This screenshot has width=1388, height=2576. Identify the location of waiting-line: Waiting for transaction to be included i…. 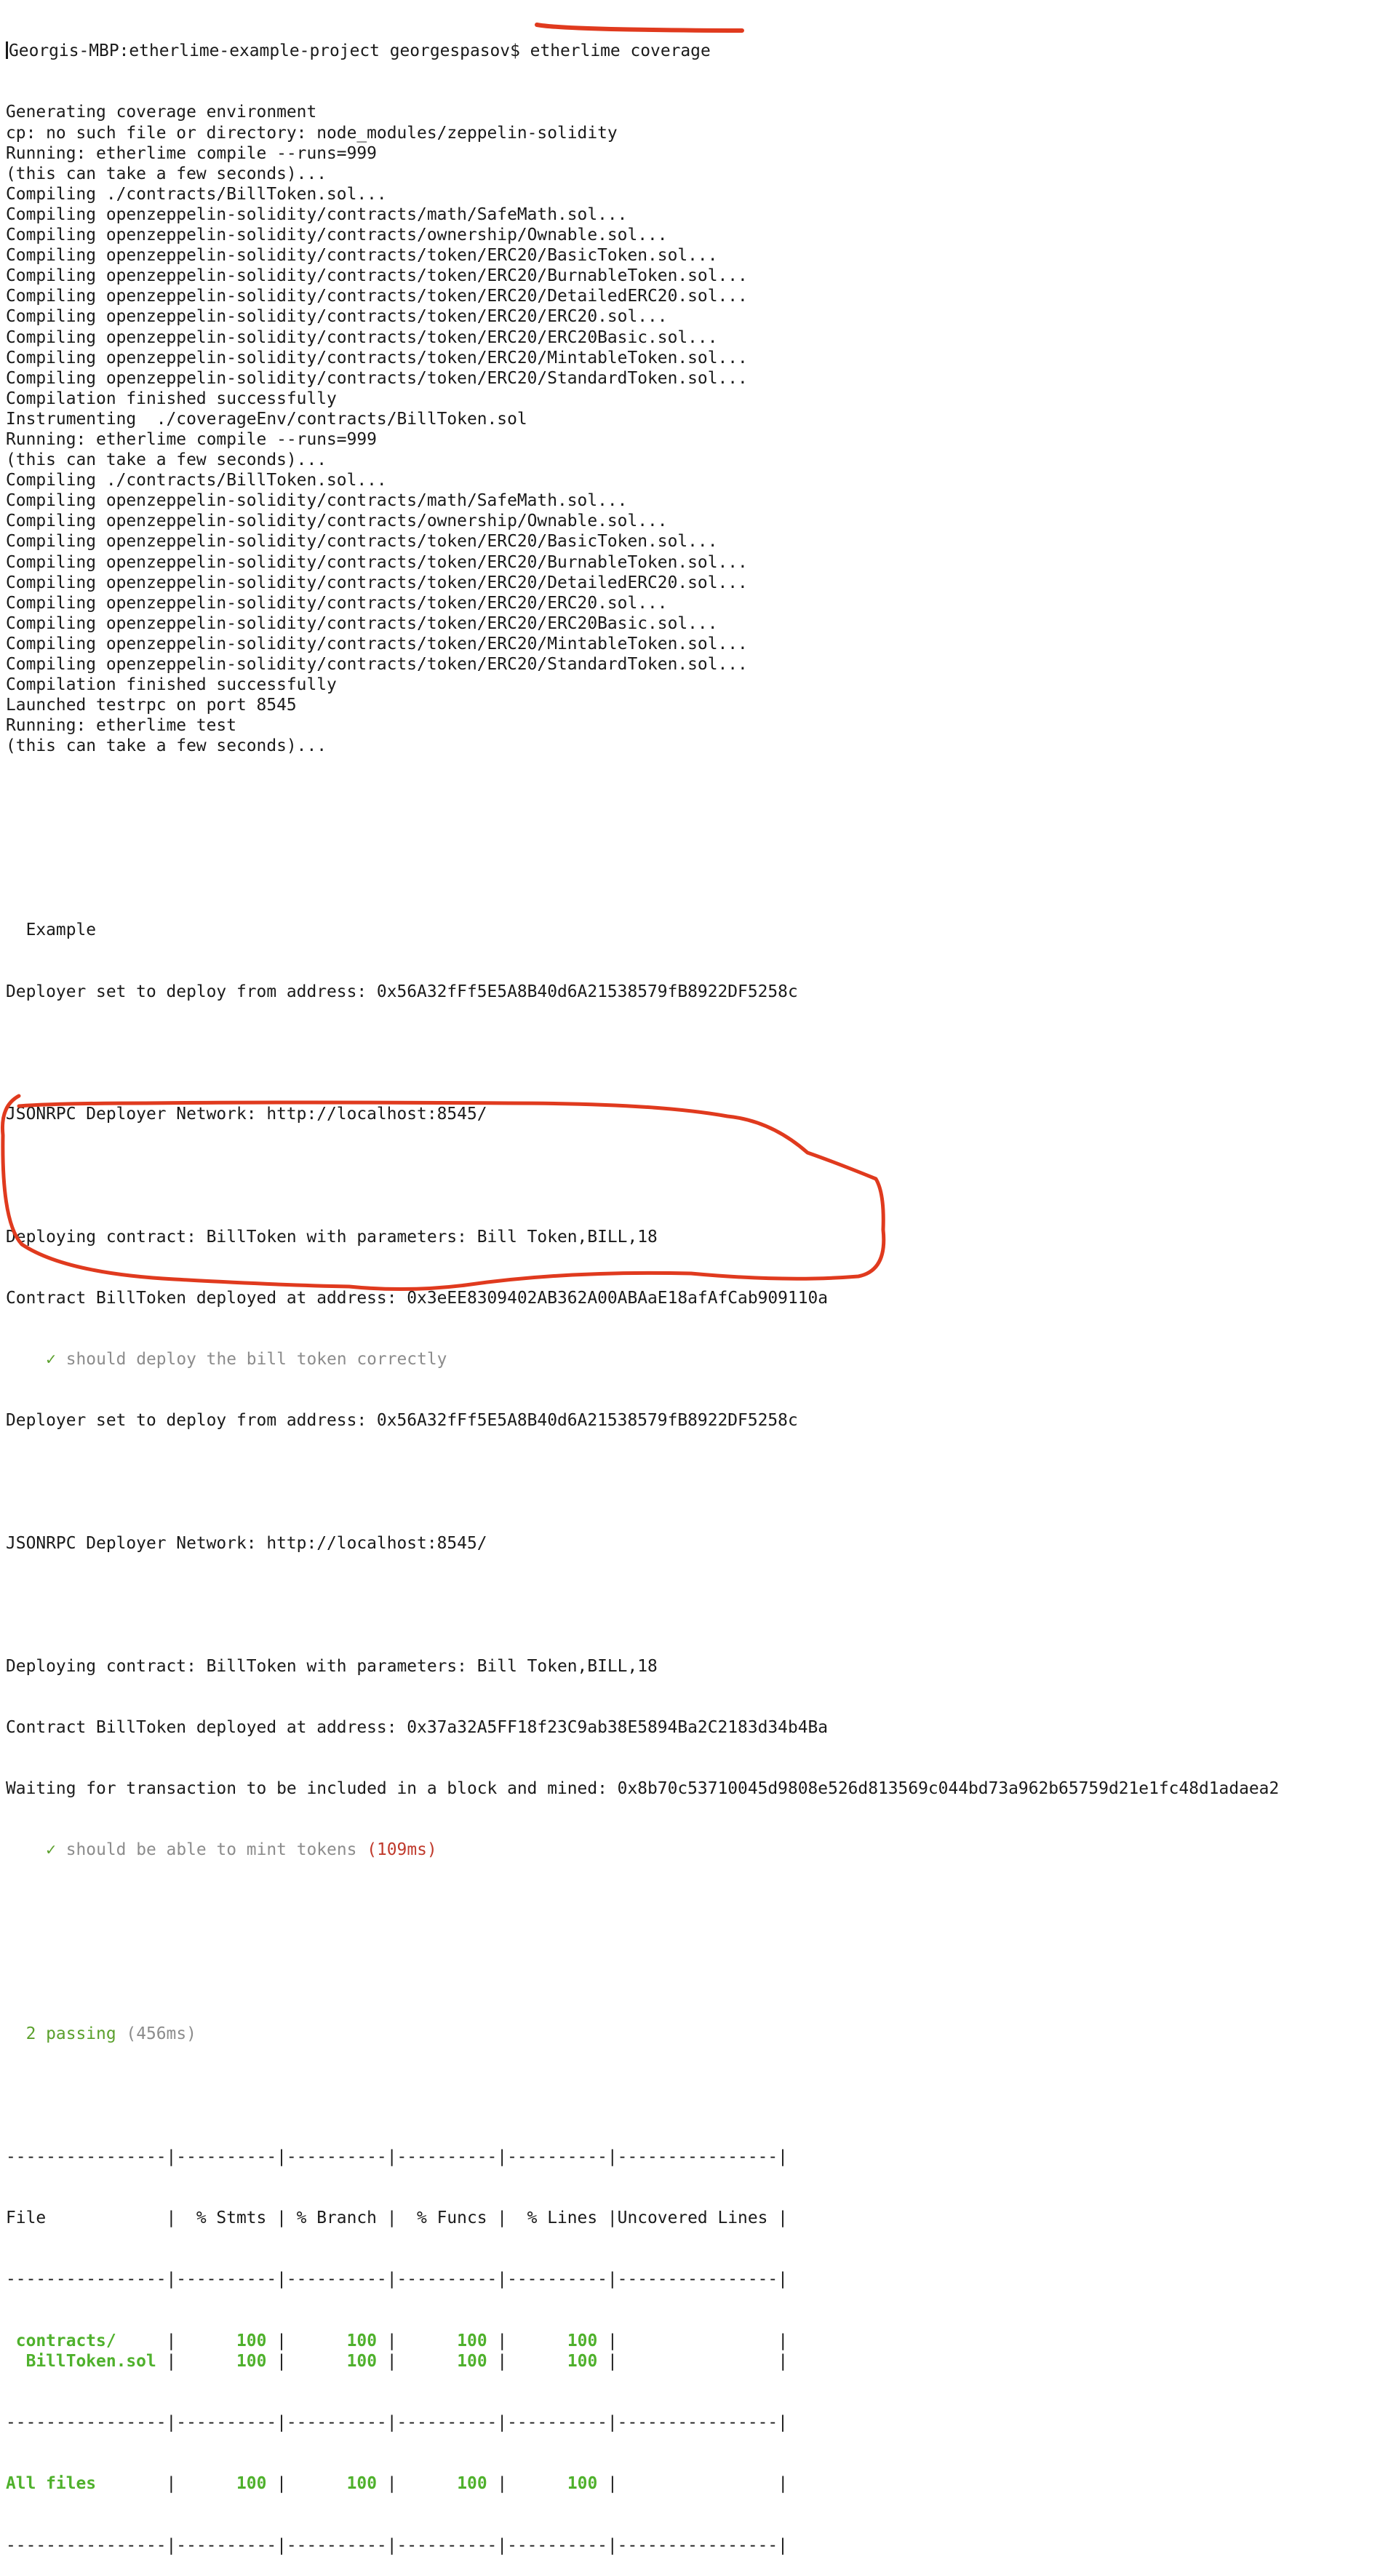
(643, 1789).